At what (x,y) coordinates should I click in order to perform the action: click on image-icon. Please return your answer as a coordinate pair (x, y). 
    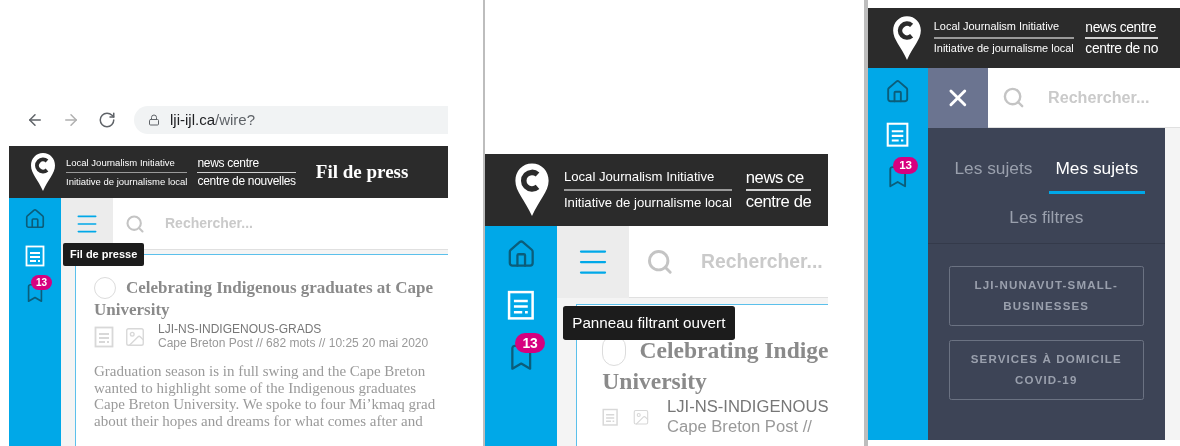
    Looking at the image, I should click on (135, 336).